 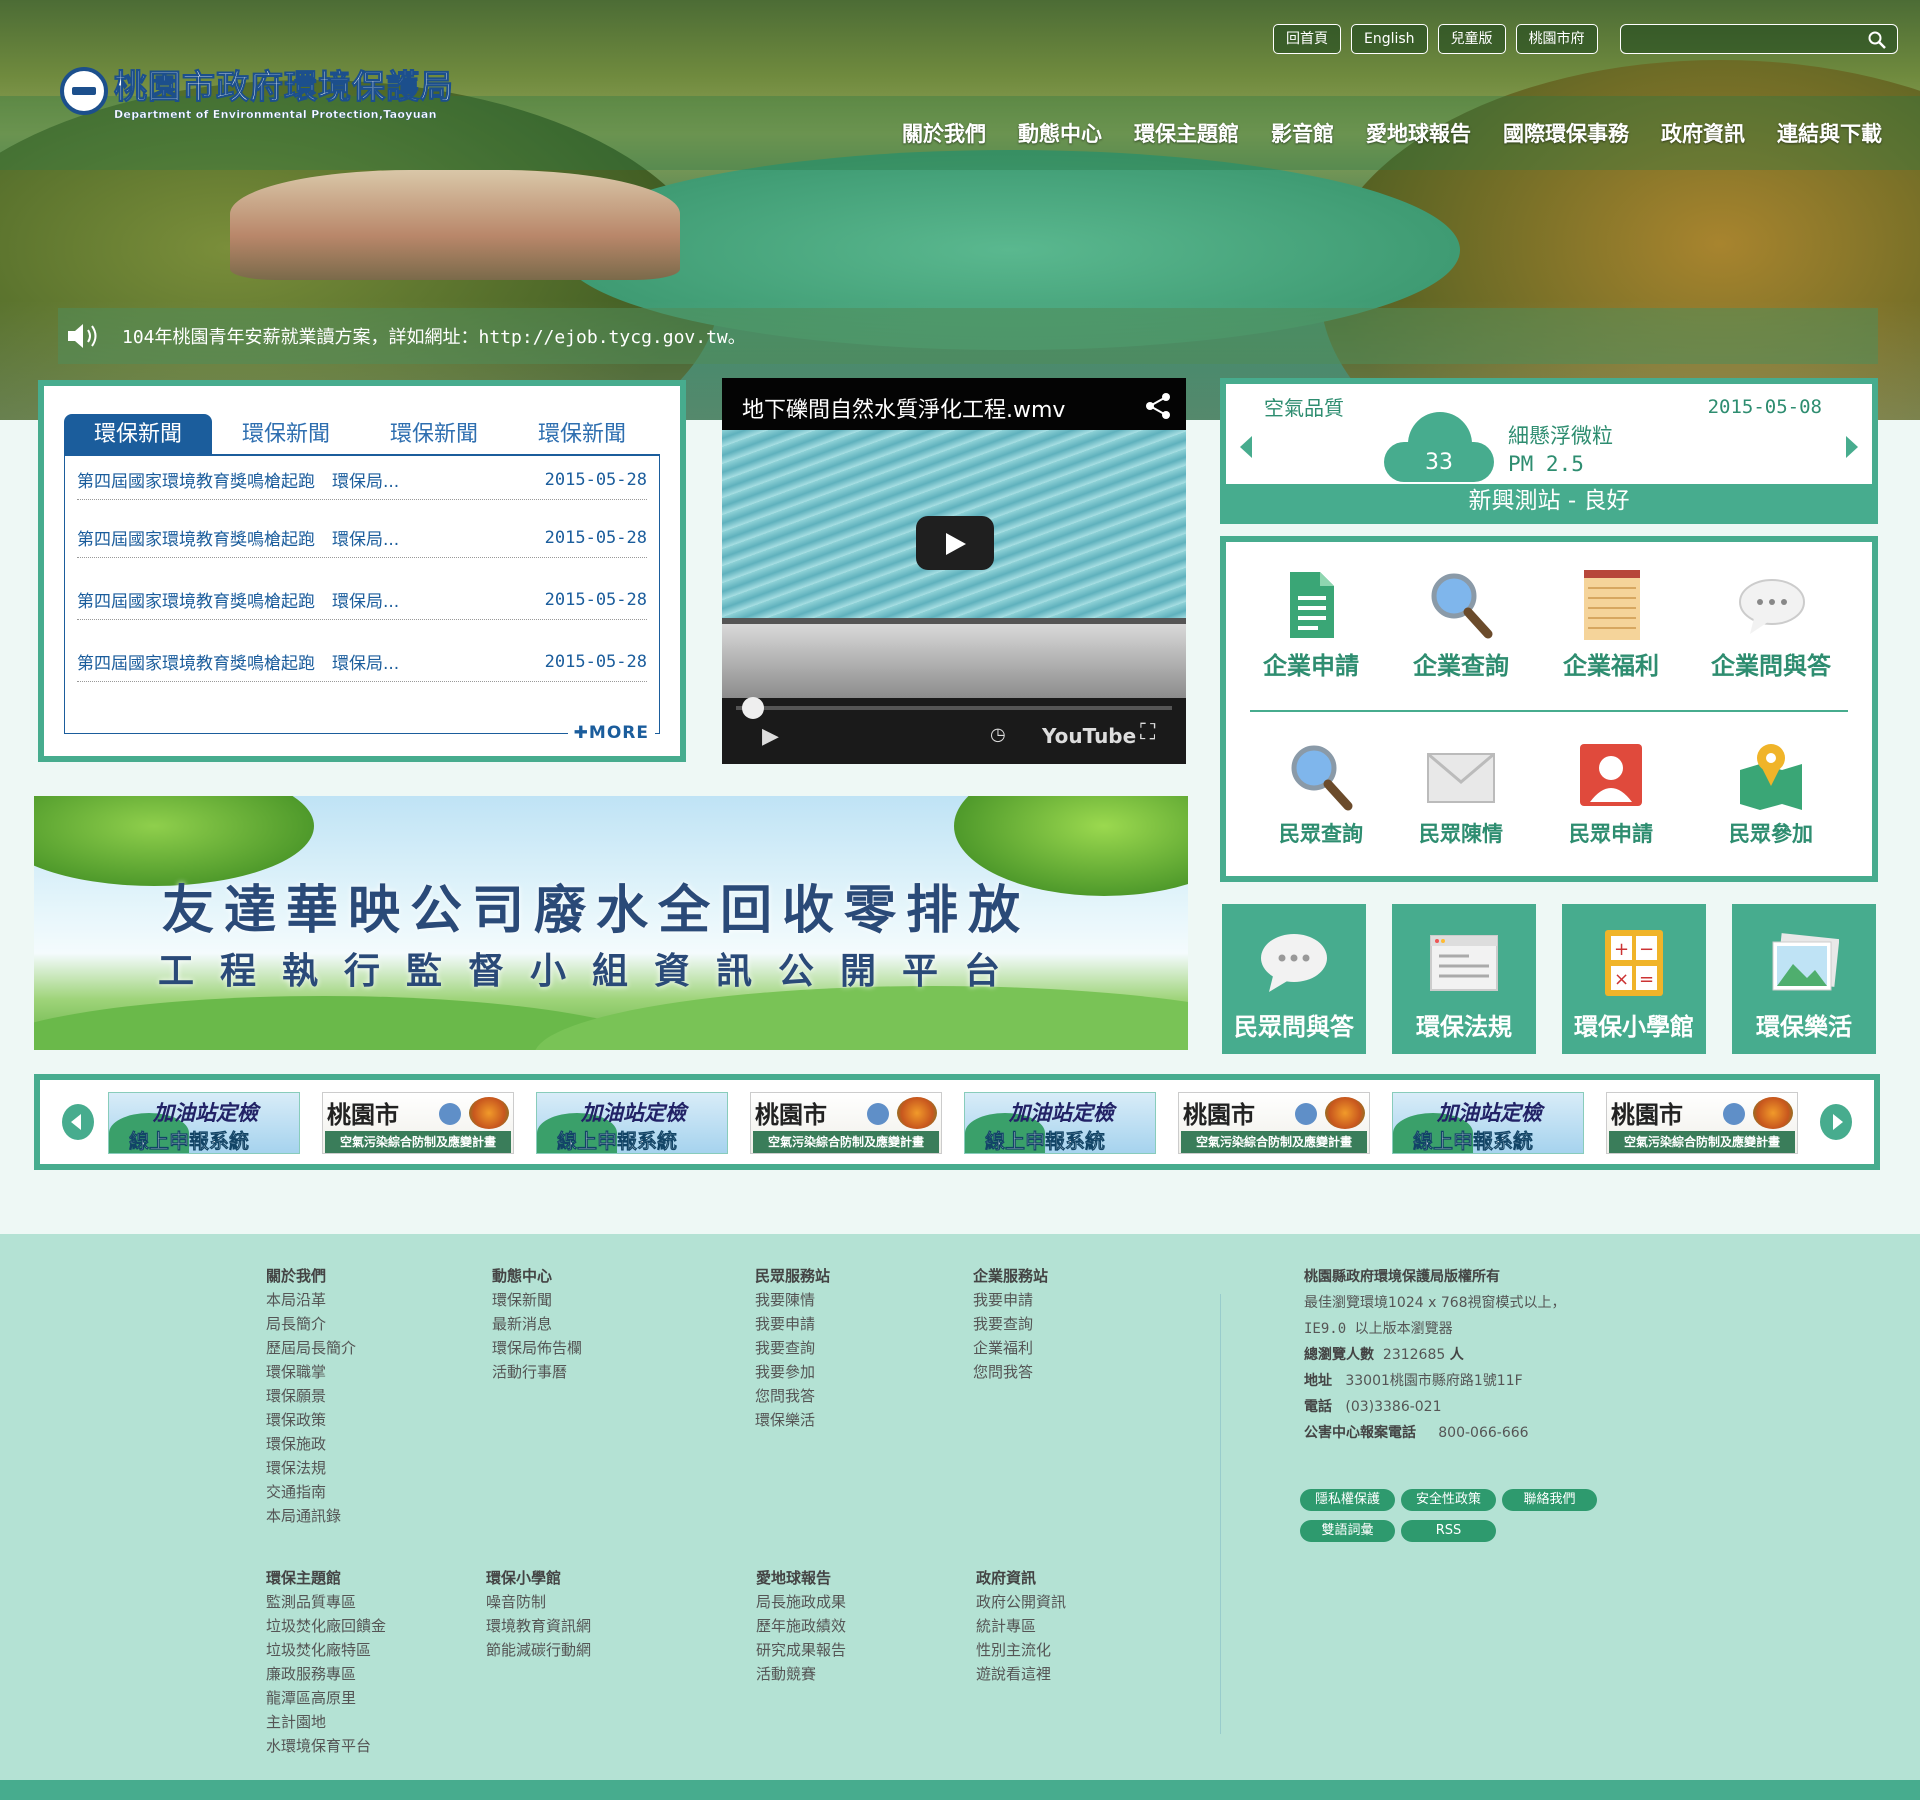 What do you see at coordinates (1307, 39) in the screenshot?
I see `home-link: 回首頁` at bounding box center [1307, 39].